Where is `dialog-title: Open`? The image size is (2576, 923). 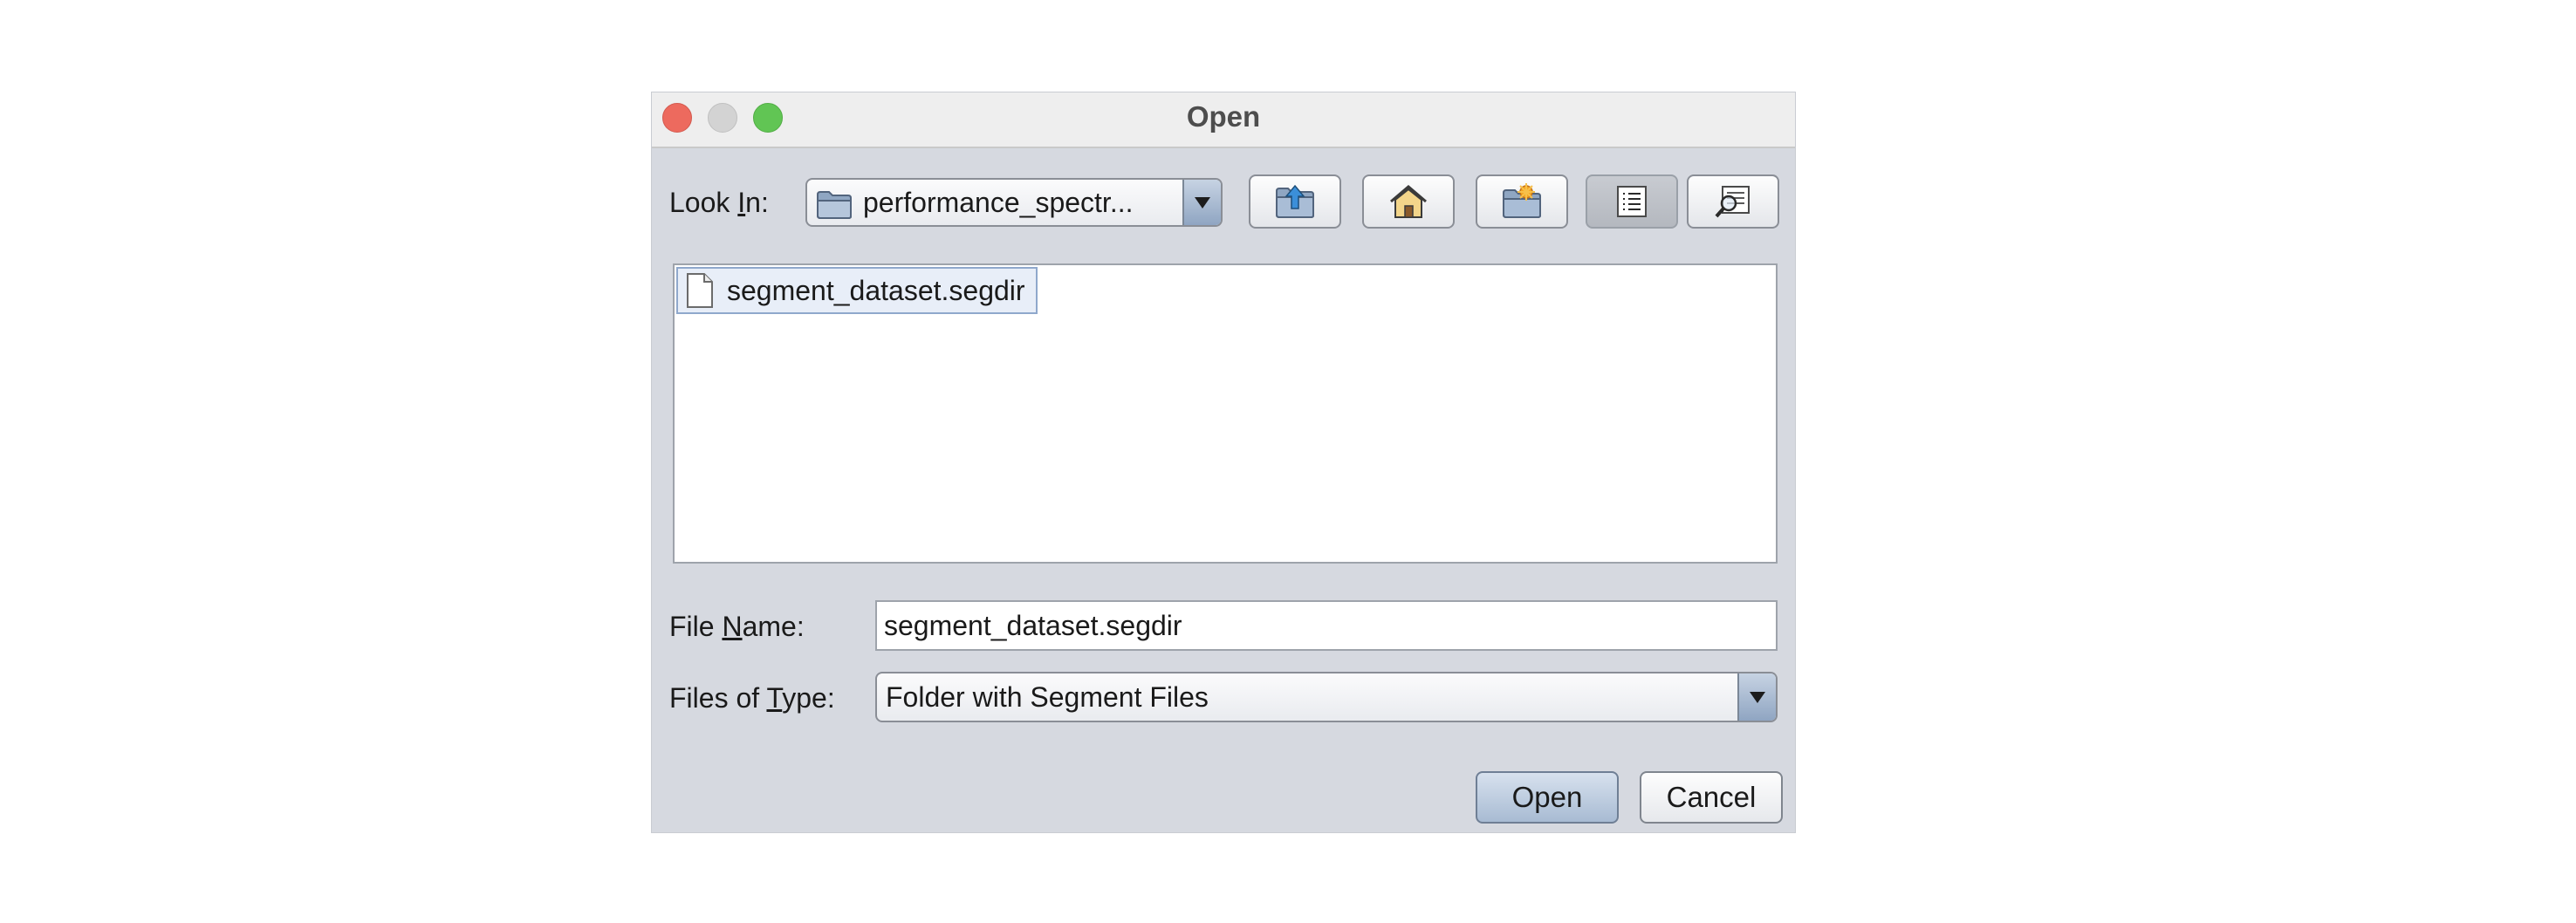
dialog-title: Open is located at coordinates (1223, 116).